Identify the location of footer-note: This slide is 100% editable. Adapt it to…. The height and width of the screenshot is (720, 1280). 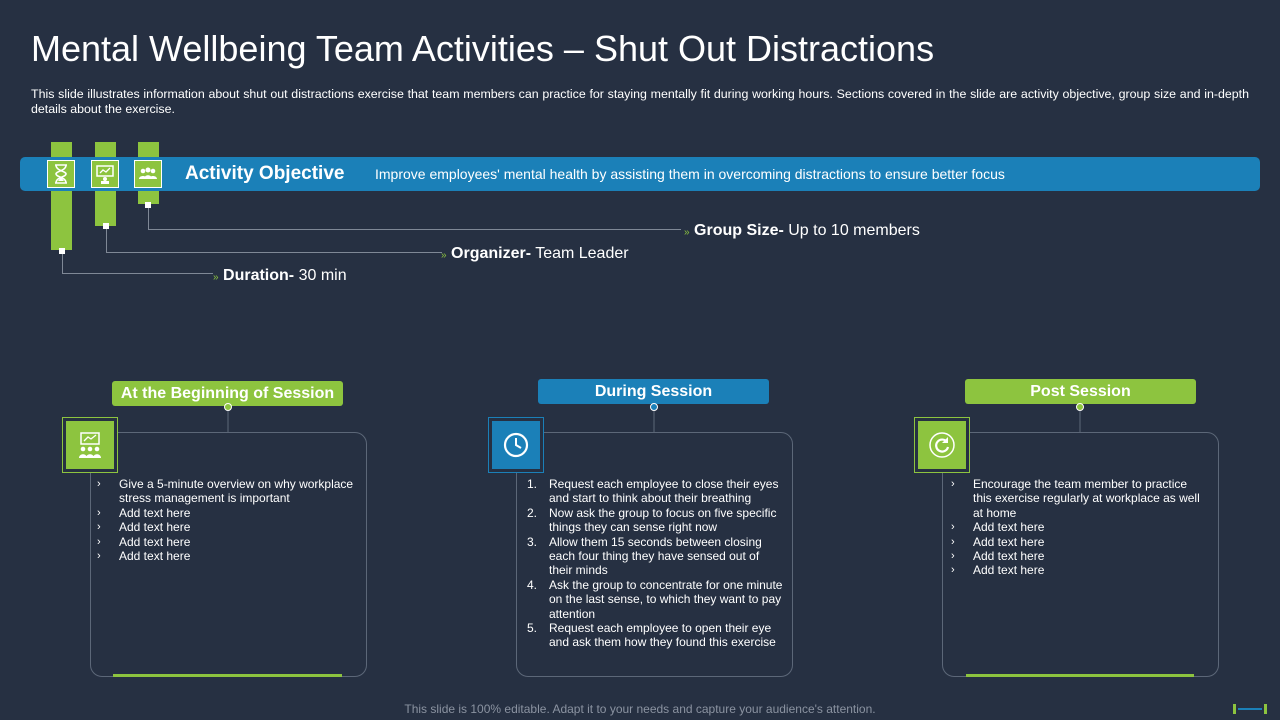
(640, 709).